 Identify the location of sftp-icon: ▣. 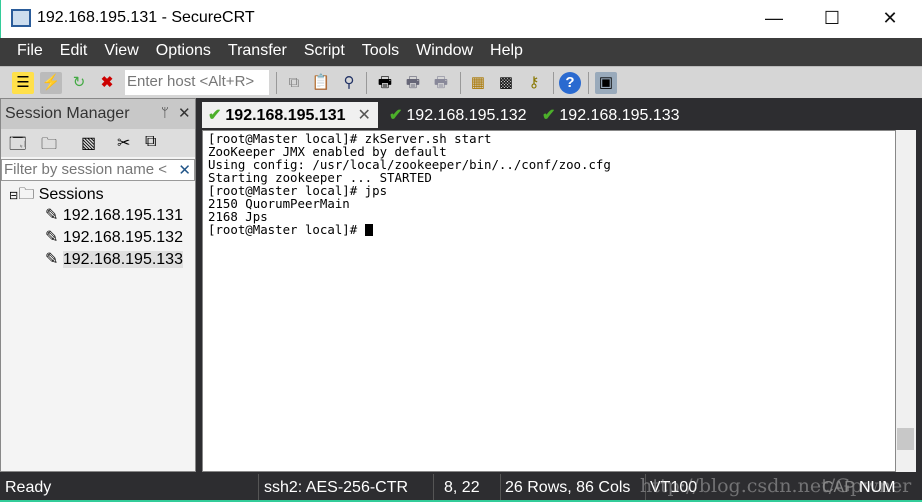
(606, 83).